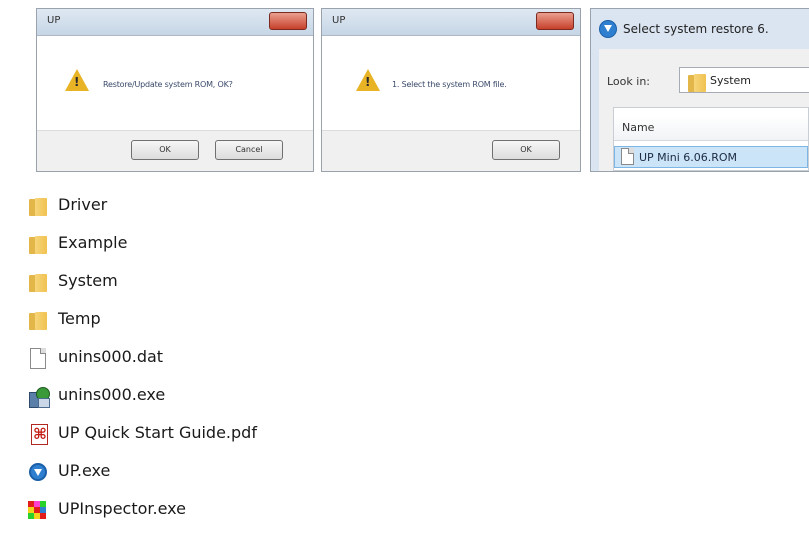 This screenshot has height=533, width=809. What do you see at coordinates (178, 206) in the screenshot?
I see `list-item: Driver` at bounding box center [178, 206].